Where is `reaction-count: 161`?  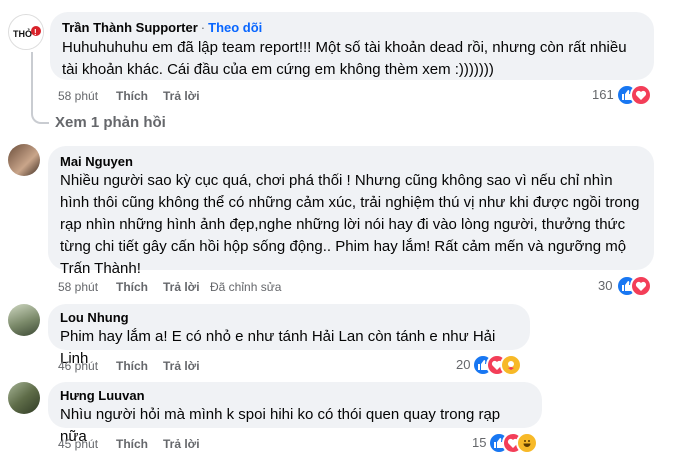
reaction-count: 161 is located at coordinates (603, 94).